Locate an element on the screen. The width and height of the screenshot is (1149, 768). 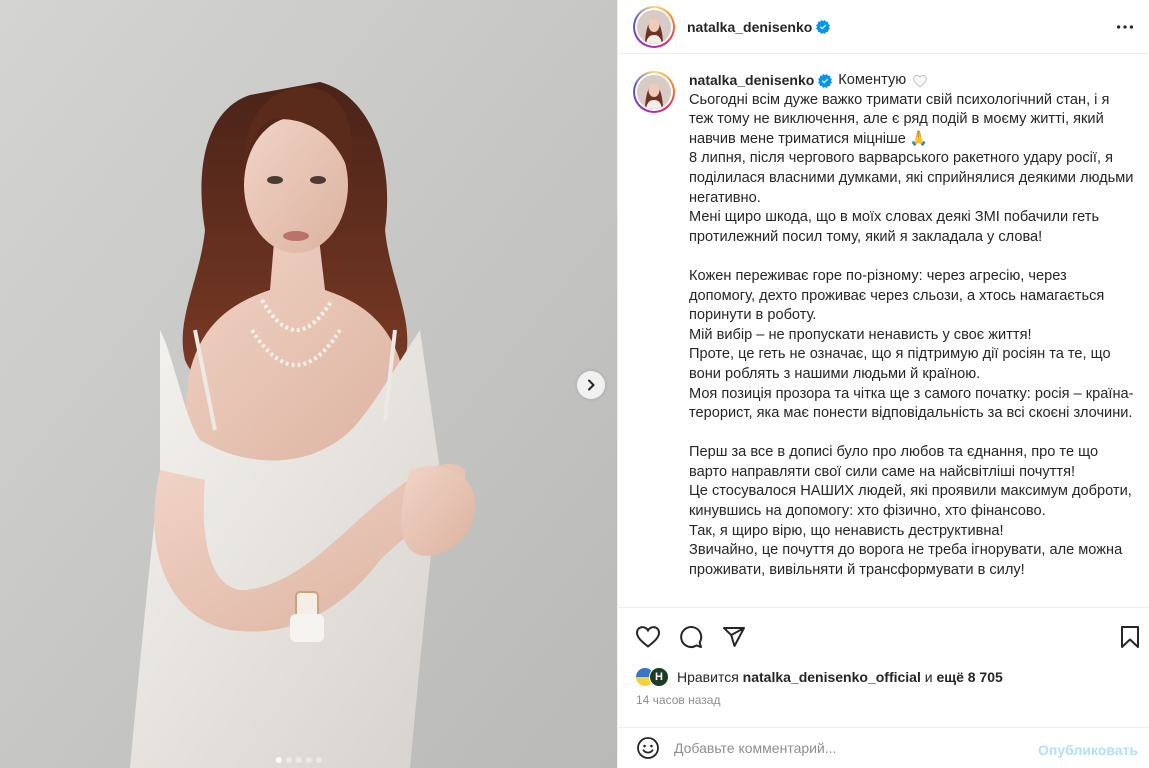
comment-button is located at coordinates (691, 639).